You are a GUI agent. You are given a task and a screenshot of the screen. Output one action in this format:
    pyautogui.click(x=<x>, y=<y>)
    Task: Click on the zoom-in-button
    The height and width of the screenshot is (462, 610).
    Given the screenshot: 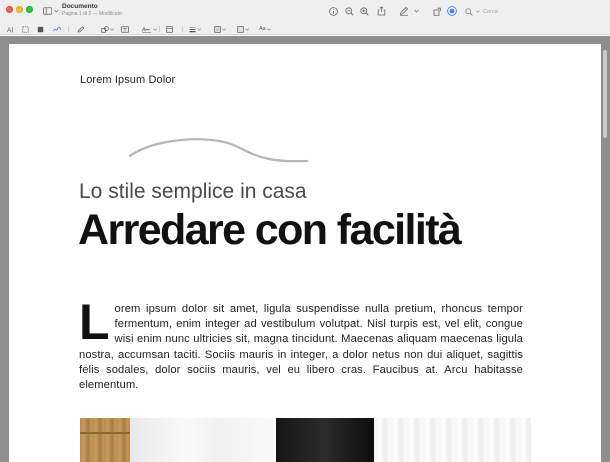 What is the action you would take?
    pyautogui.click(x=364, y=11)
    